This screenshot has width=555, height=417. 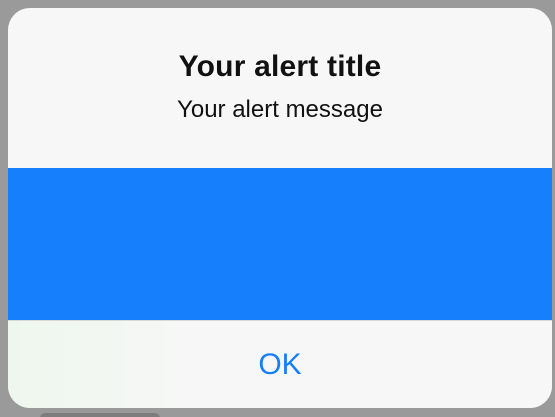 I want to click on alert-title: Your alert title, so click(x=280, y=66).